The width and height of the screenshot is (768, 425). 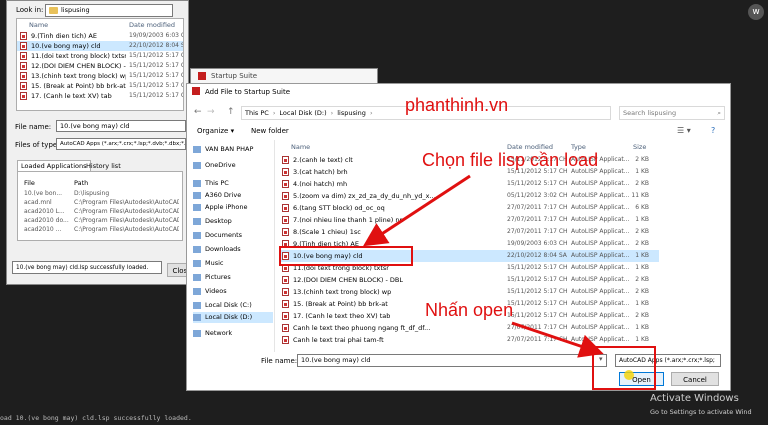 What do you see at coordinates (416, 210) in the screenshot?
I see `arrow-to-file` at bounding box center [416, 210].